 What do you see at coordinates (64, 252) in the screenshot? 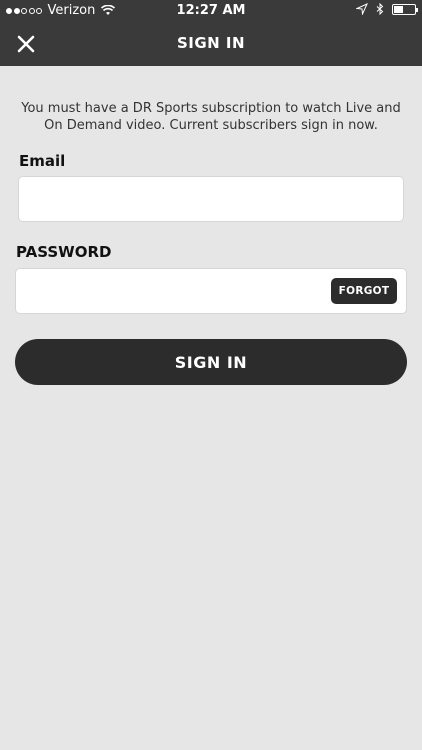
I see `password-label: PASSWORD` at bounding box center [64, 252].